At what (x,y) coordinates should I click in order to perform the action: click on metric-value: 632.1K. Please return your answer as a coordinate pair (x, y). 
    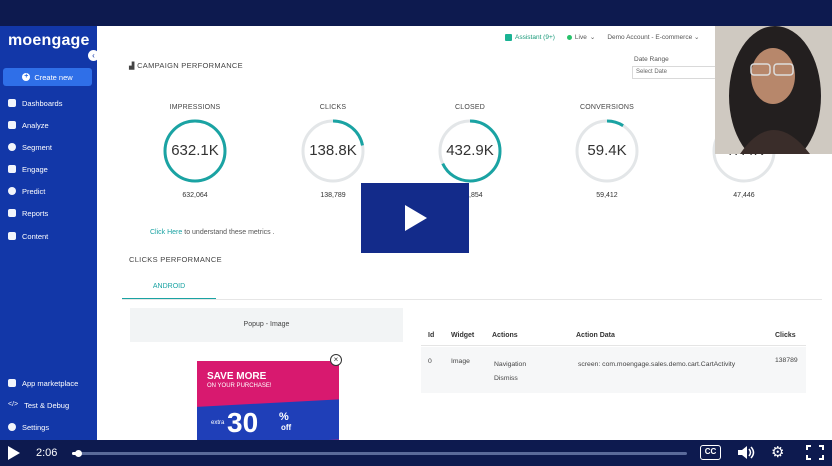
    Looking at the image, I should click on (195, 150).